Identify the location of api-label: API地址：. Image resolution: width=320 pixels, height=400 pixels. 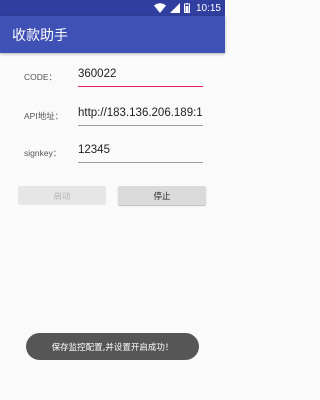
(44, 116).